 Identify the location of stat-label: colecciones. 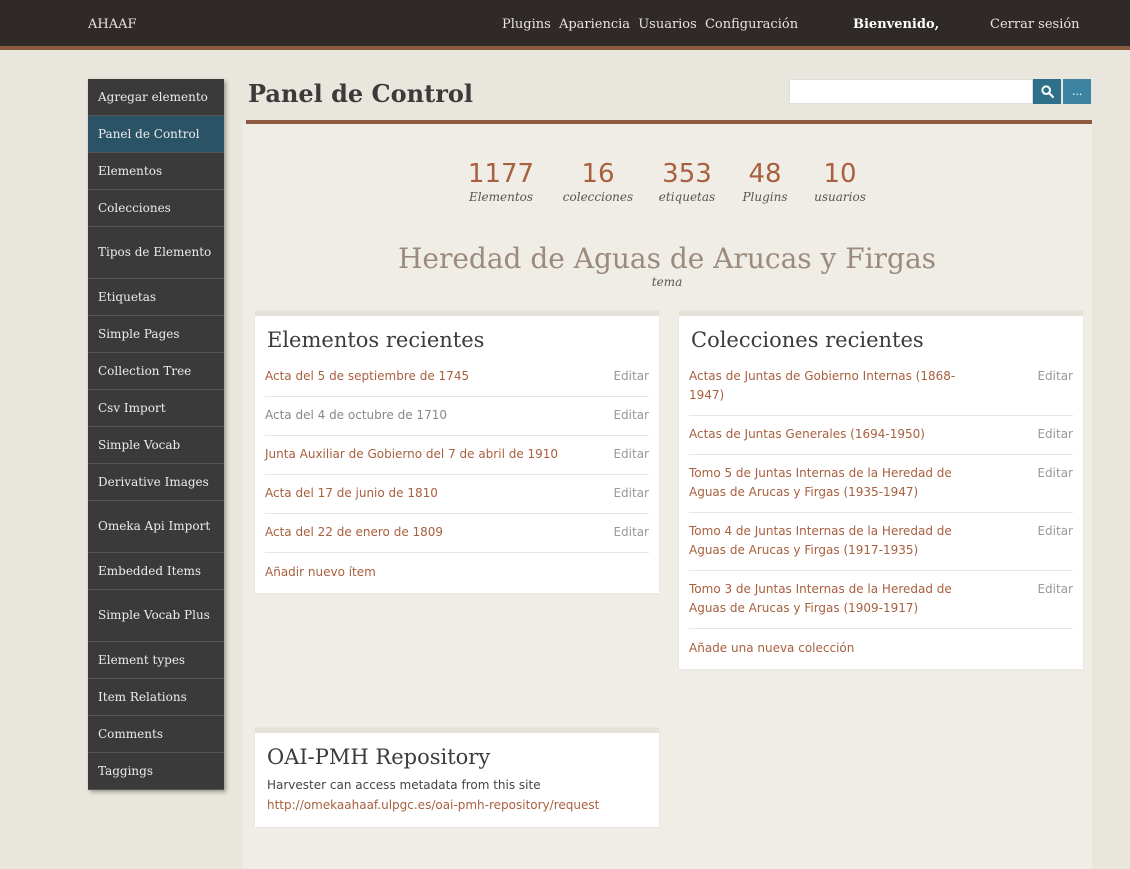
(598, 197).